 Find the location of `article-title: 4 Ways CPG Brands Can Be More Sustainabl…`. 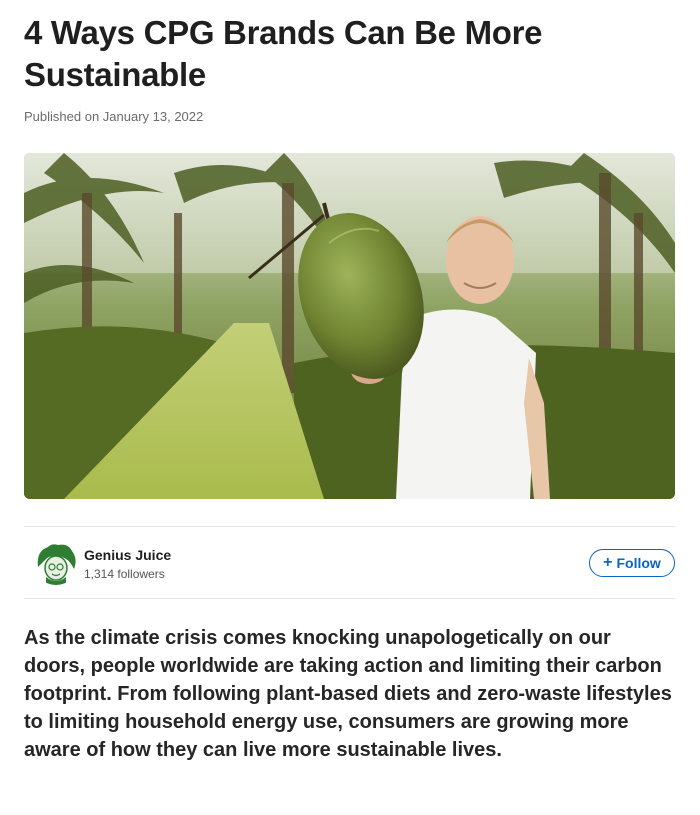

article-title: 4 Ways CPG Brands Can Be More Sustainabl… is located at coordinates (283, 53).